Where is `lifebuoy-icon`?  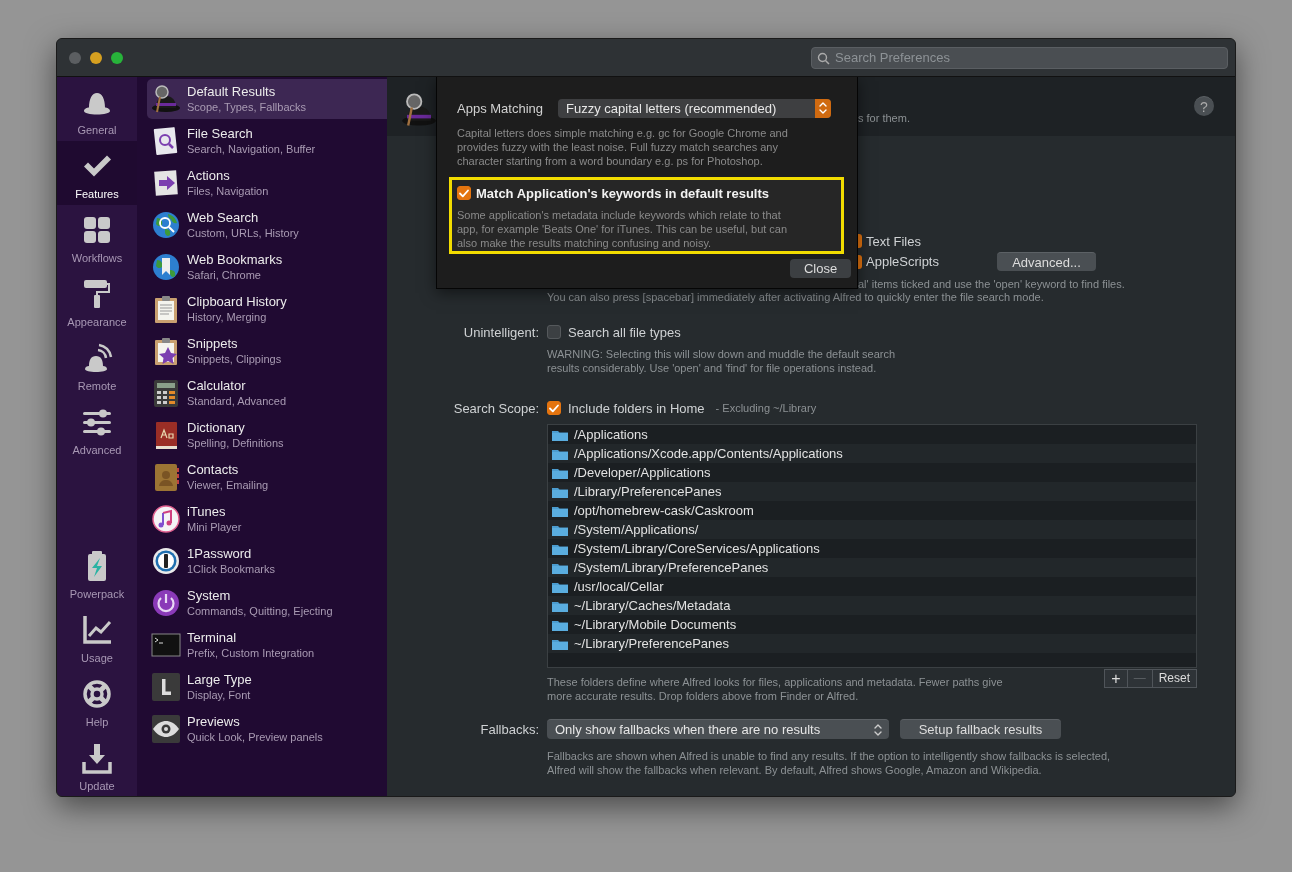 lifebuoy-icon is located at coordinates (97, 694).